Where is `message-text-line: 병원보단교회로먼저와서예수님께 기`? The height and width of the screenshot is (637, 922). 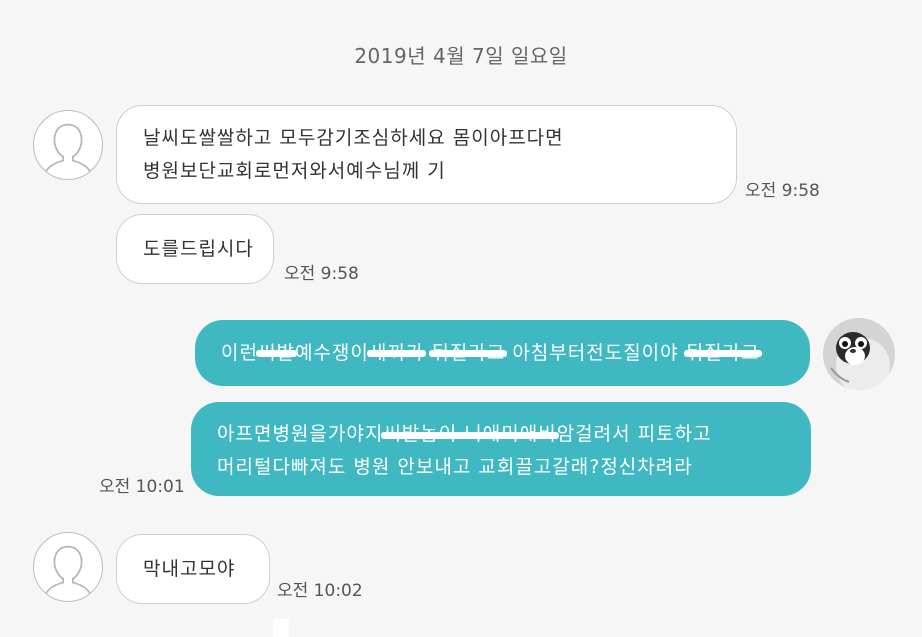
message-text-line: 병원보단교회로먼저와서예수님께 기 is located at coordinates (294, 171).